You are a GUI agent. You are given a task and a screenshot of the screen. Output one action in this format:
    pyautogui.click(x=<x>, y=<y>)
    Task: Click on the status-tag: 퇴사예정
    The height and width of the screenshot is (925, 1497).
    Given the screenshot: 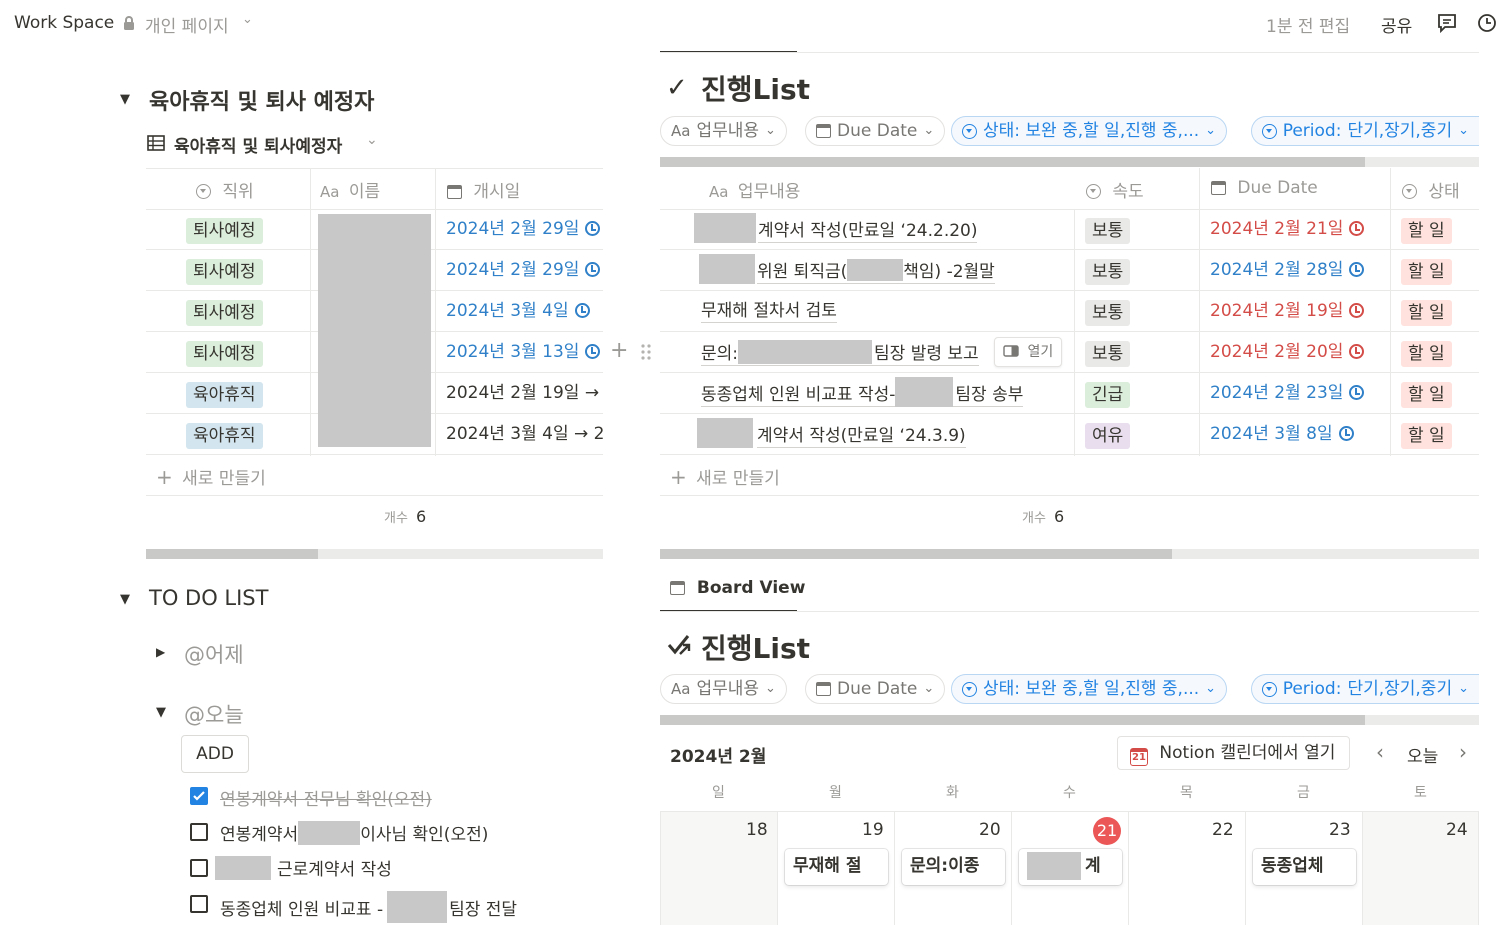 What is the action you would take?
    pyautogui.click(x=224, y=313)
    